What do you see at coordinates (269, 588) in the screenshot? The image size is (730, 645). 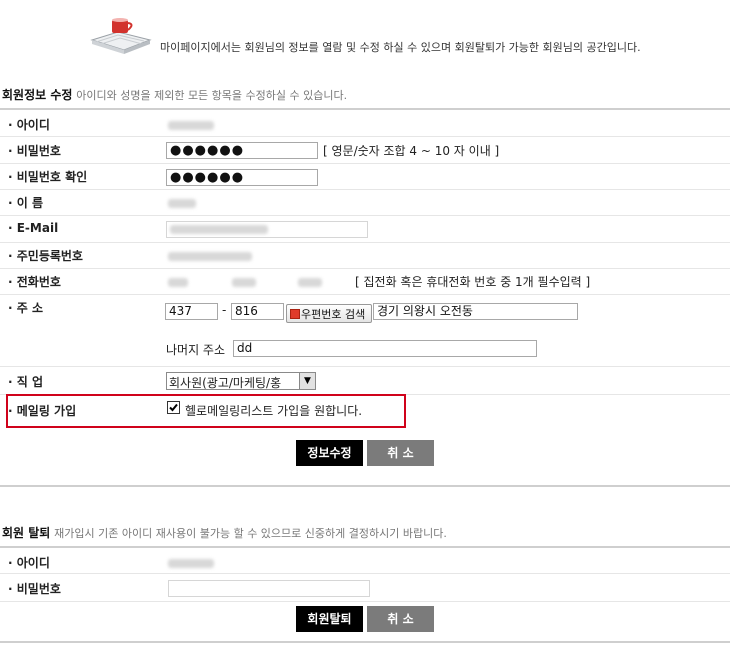 I see `withdraw-password-field` at bounding box center [269, 588].